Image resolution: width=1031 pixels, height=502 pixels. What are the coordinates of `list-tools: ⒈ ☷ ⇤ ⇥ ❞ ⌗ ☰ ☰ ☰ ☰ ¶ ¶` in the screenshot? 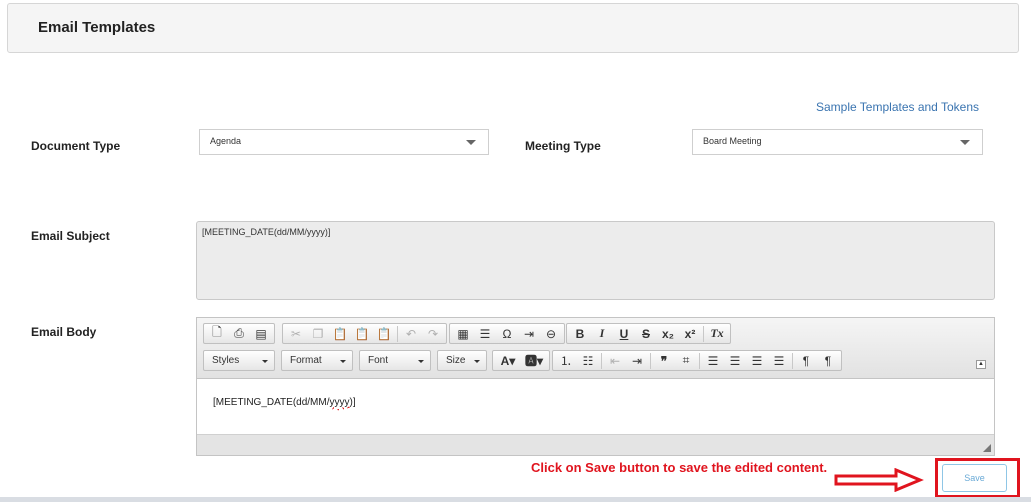 It's located at (697, 360).